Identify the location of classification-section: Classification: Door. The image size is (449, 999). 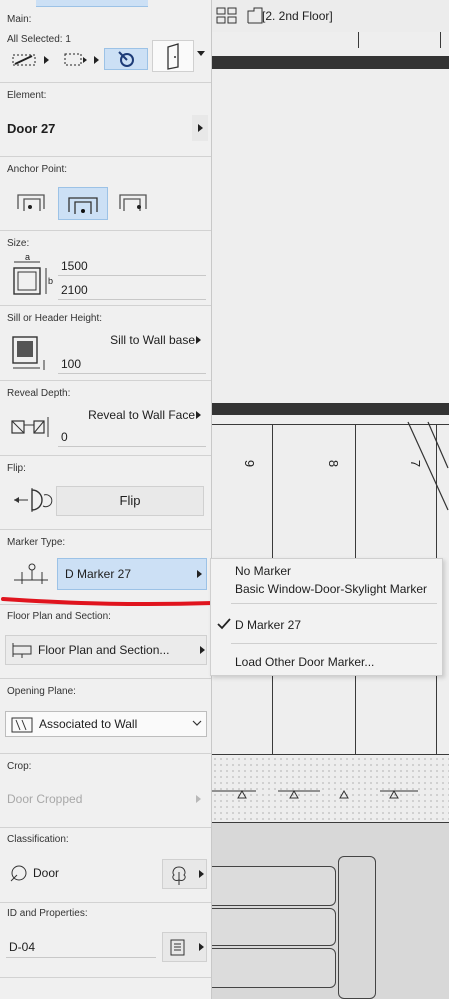
(105, 865).